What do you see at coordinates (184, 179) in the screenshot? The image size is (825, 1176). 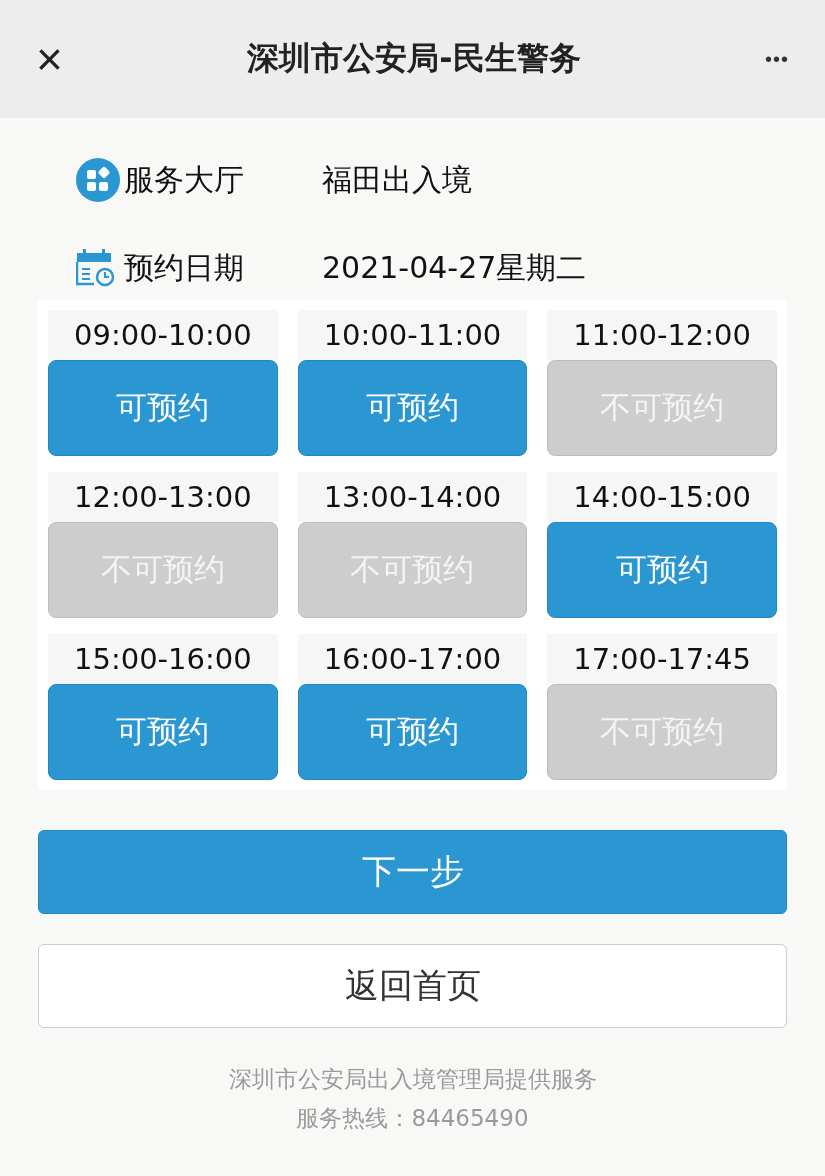 I see `field-label: 服务大厅` at bounding box center [184, 179].